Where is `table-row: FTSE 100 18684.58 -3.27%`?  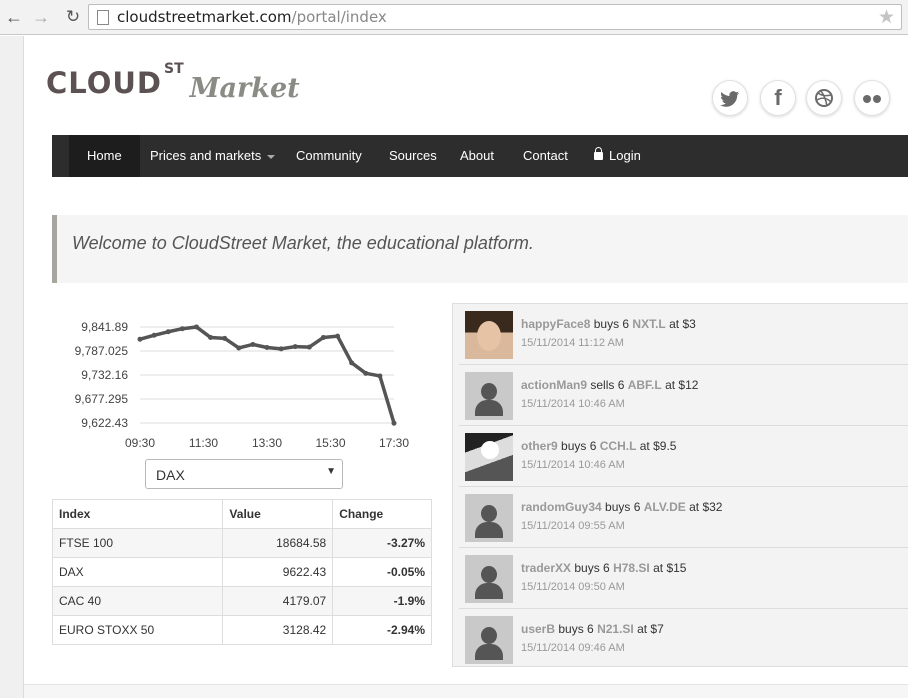 table-row: FTSE 100 18684.58 -3.27% is located at coordinates (241, 543).